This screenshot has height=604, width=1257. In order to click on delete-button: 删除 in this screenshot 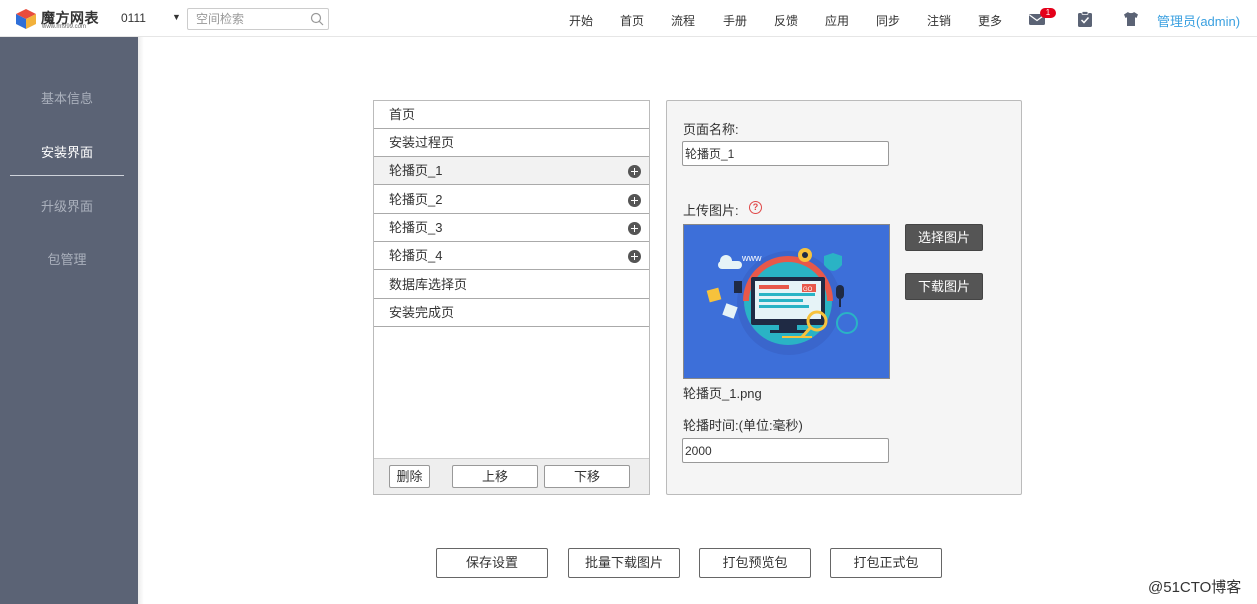, I will do `click(409, 476)`.